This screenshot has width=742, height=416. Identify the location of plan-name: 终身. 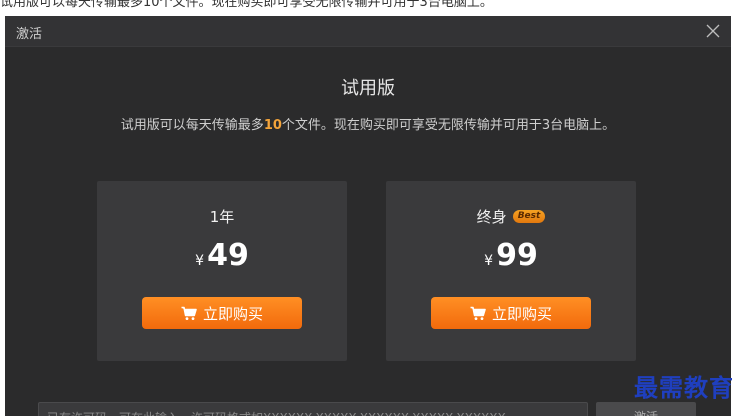
(491, 217).